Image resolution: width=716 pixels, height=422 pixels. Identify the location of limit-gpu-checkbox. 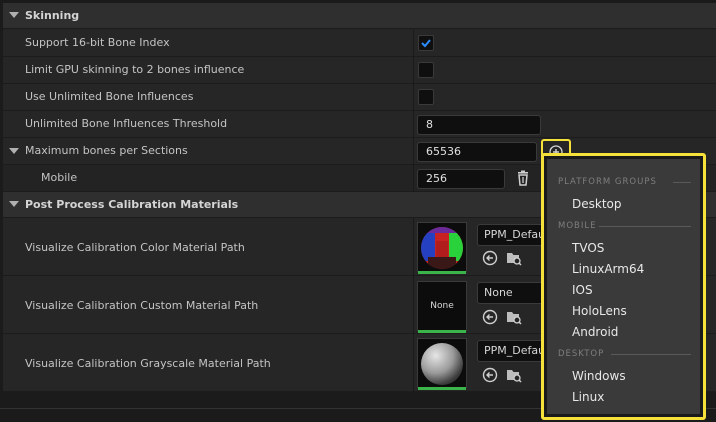
(426, 70).